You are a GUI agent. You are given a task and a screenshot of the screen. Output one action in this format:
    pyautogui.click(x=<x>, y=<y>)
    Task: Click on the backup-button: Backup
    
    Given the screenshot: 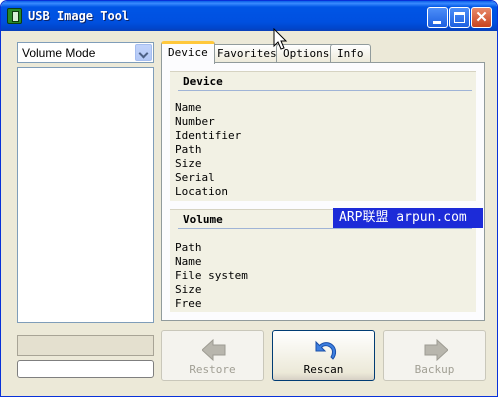 What is the action you would take?
    pyautogui.click(x=434, y=355)
    